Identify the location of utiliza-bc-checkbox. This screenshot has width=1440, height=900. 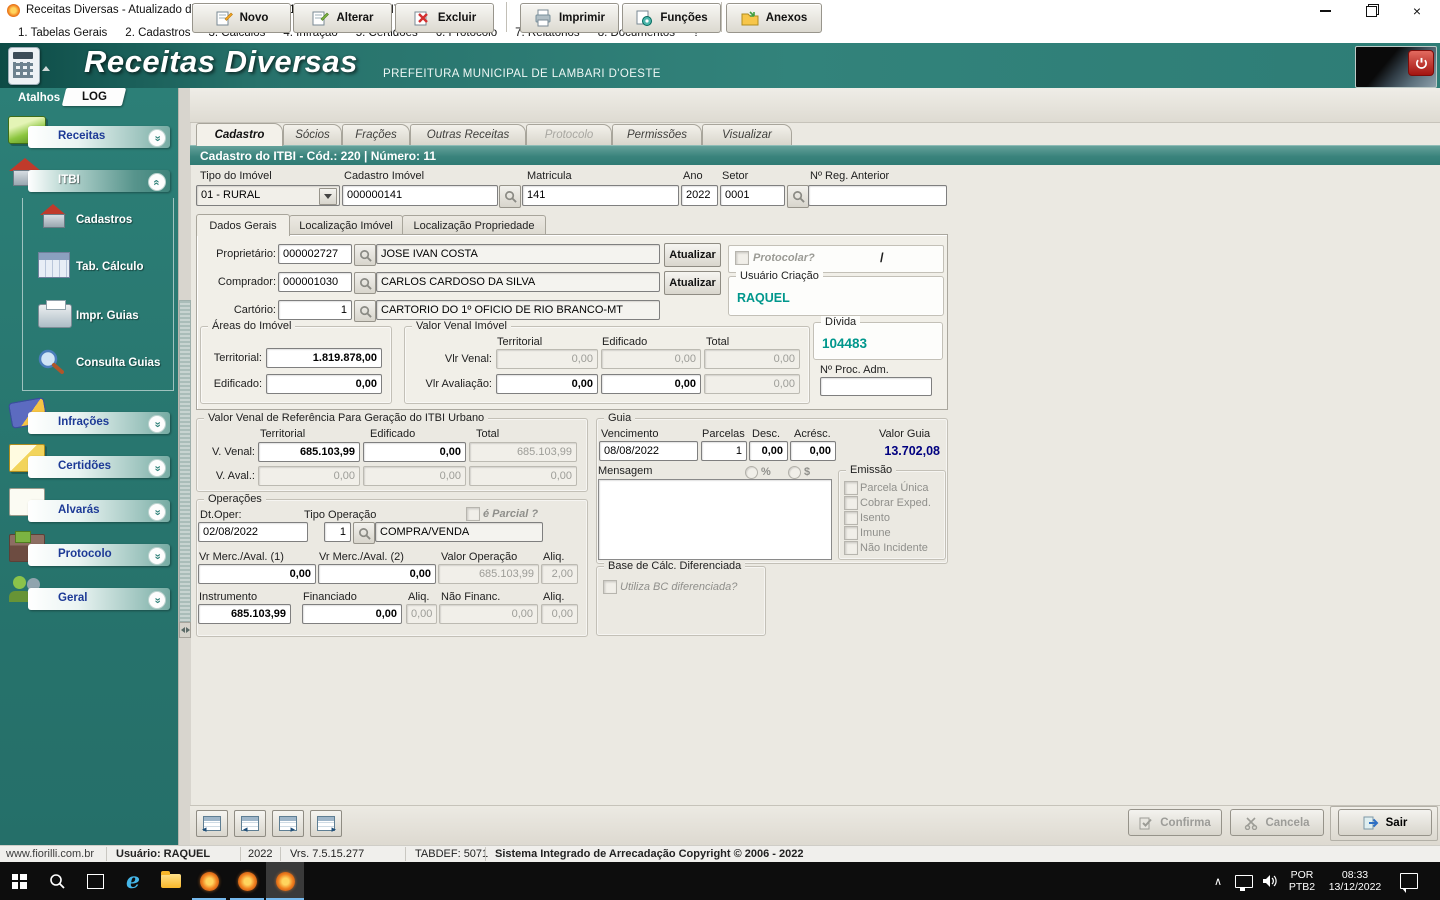
(610, 587).